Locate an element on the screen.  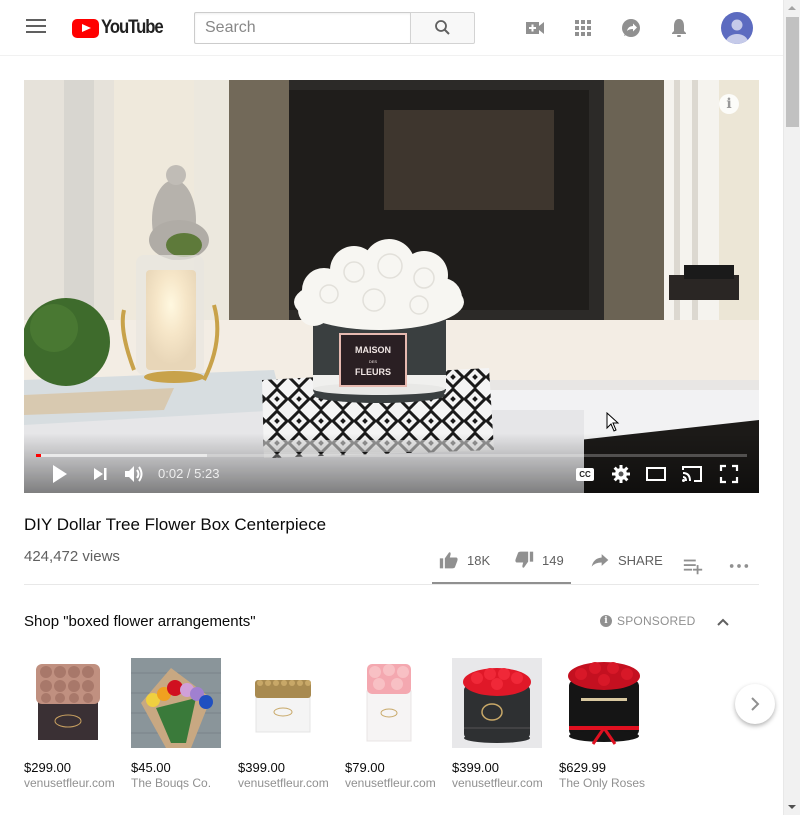
progress-played is located at coordinates (38, 455).